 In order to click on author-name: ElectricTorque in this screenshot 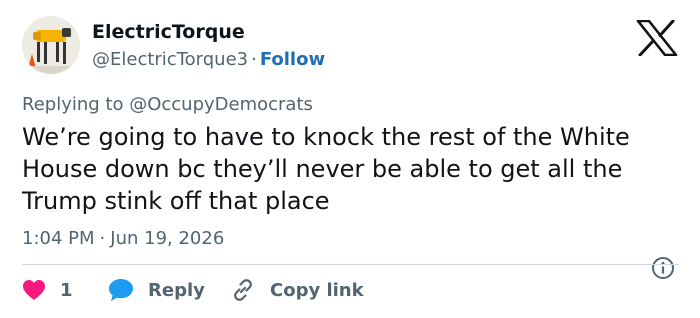, I will do `click(168, 32)`.